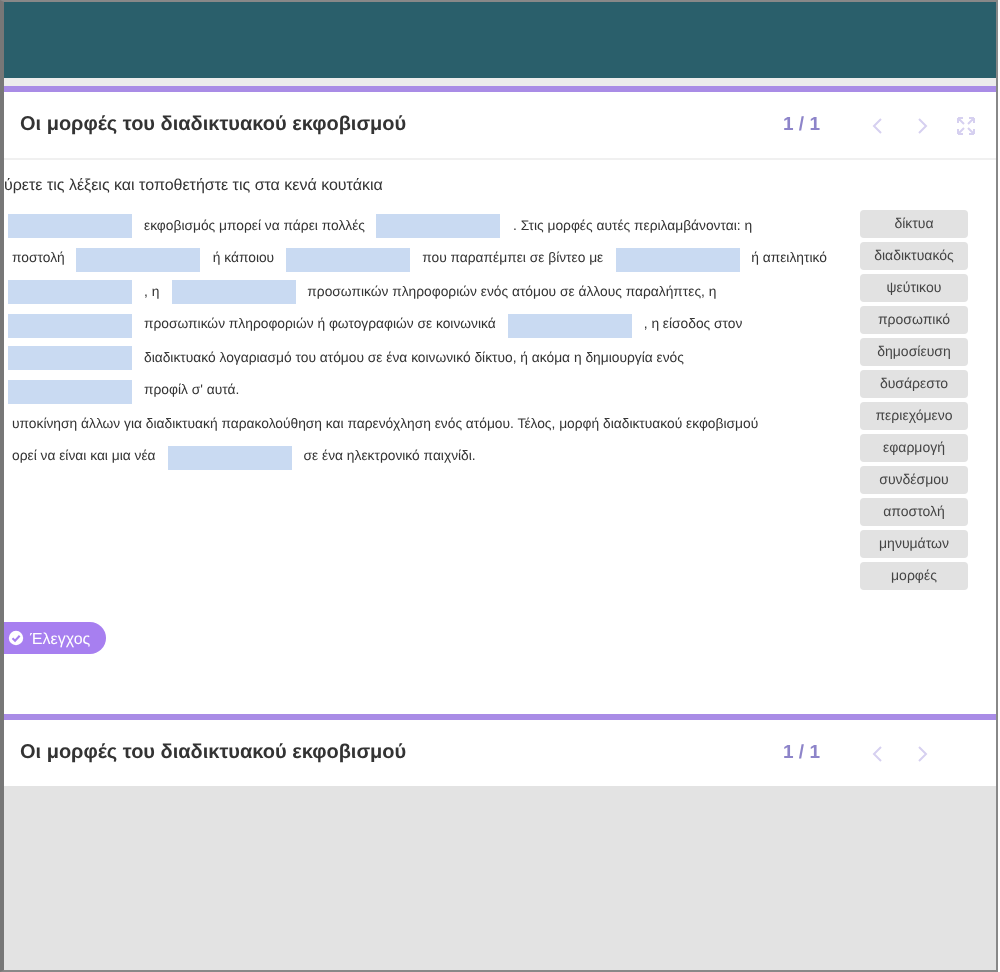 This screenshot has height=972, width=1000. What do you see at coordinates (966, 125) in the screenshot?
I see `expand-icon` at bounding box center [966, 125].